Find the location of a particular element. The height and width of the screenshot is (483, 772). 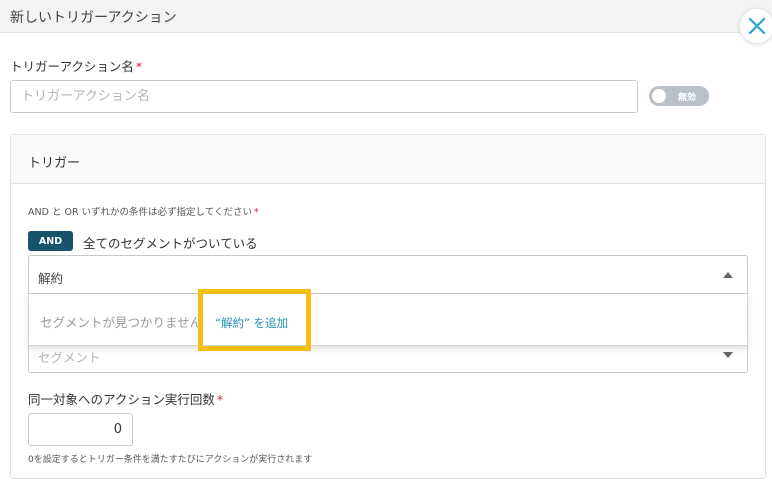

and-condition-label: 全てのセグメントがついている is located at coordinates (170, 243).